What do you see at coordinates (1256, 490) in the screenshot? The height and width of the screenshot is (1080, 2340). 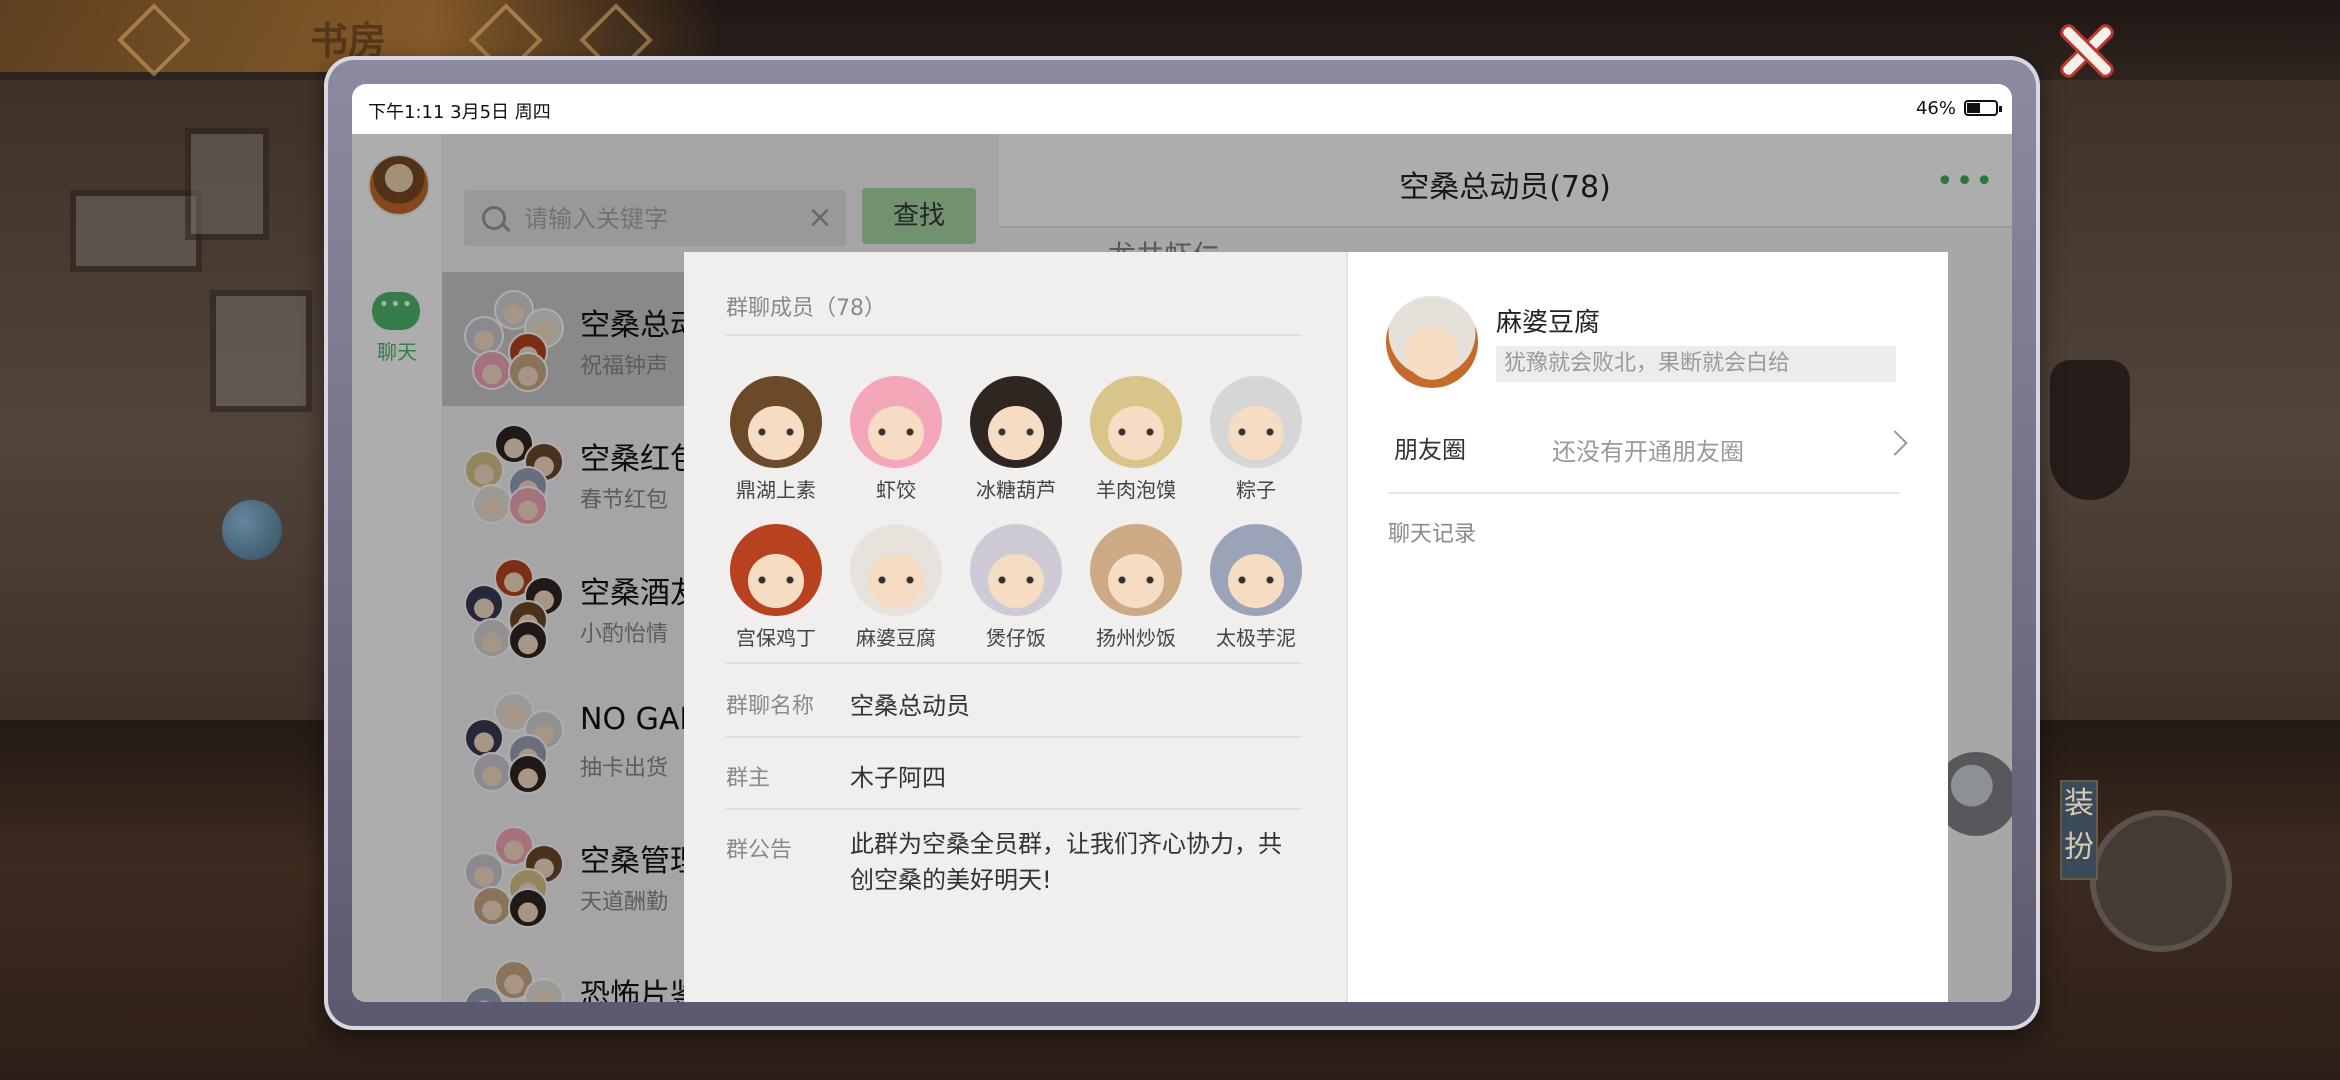 I see `member-name: 粽子` at bounding box center [1256, 490].